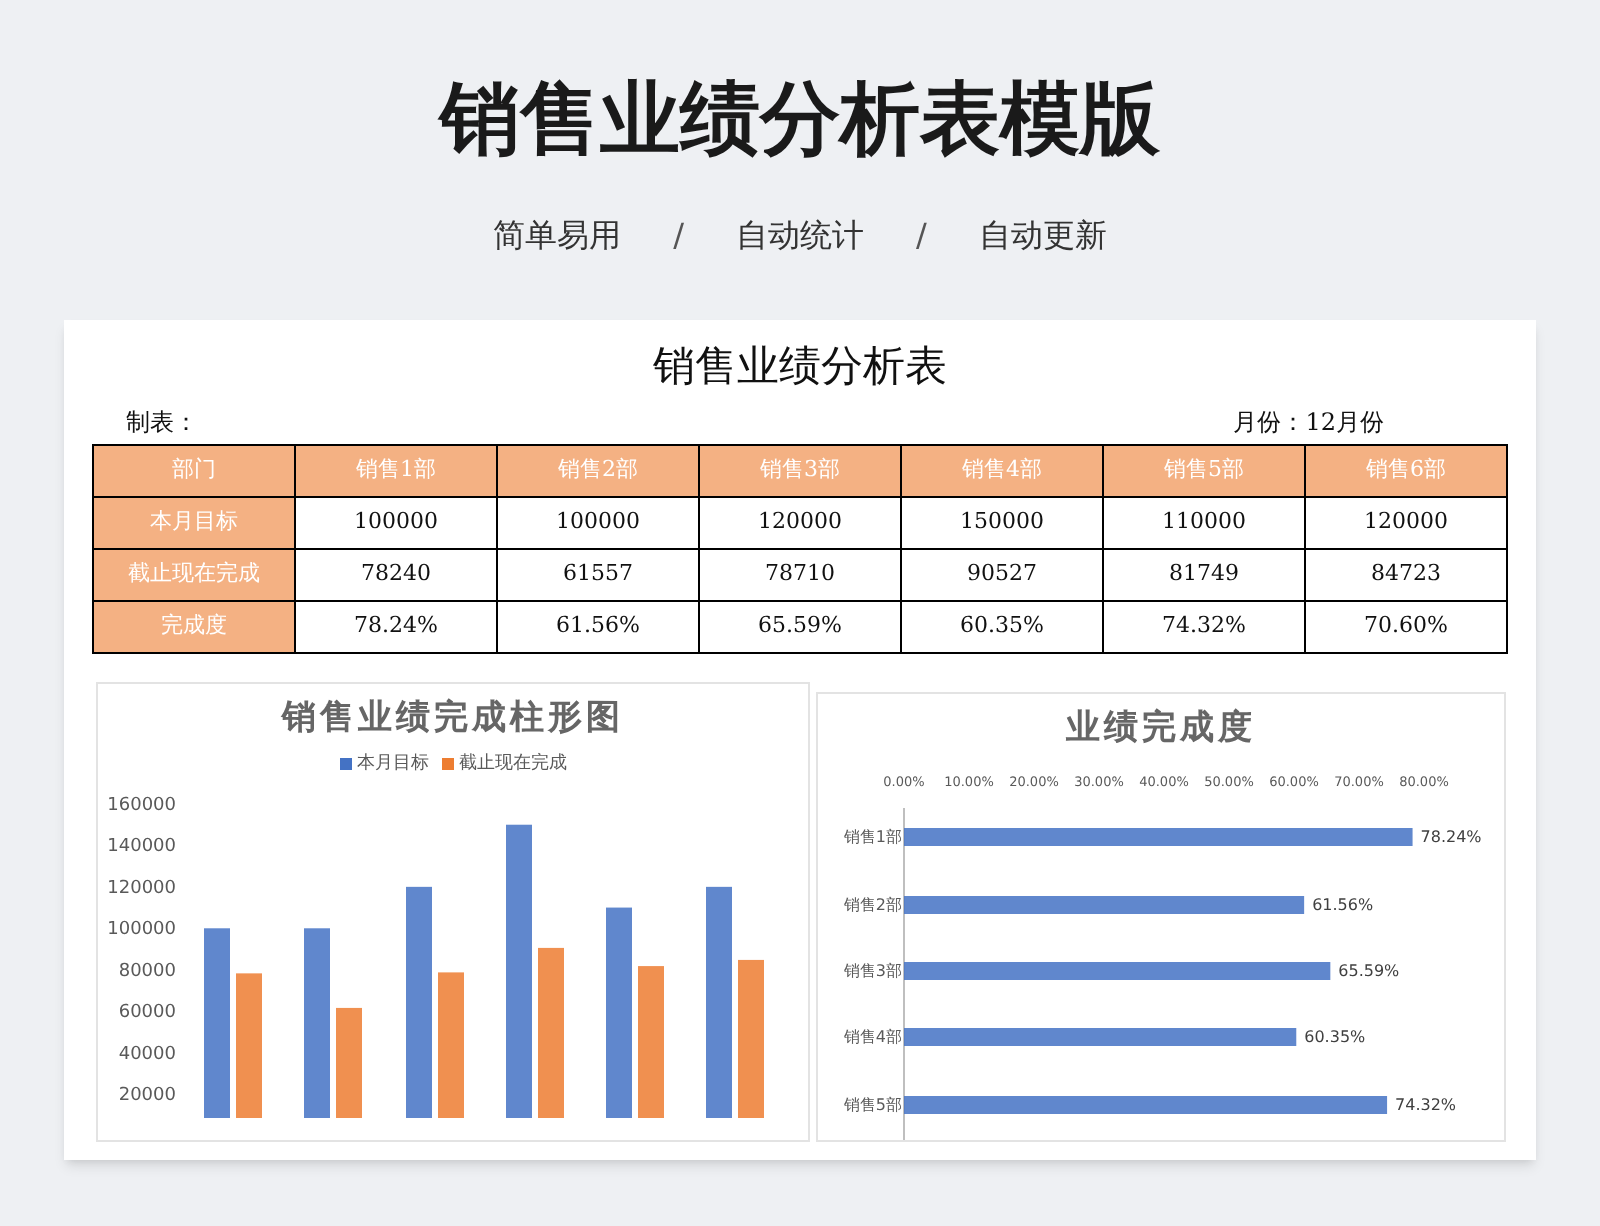 Image resolution: width=1600 pixels, height=1226 pixels. Describe the element at coordinates (1204, 471) in the screenshot. I see `header-cell: 销售5部` at that location.